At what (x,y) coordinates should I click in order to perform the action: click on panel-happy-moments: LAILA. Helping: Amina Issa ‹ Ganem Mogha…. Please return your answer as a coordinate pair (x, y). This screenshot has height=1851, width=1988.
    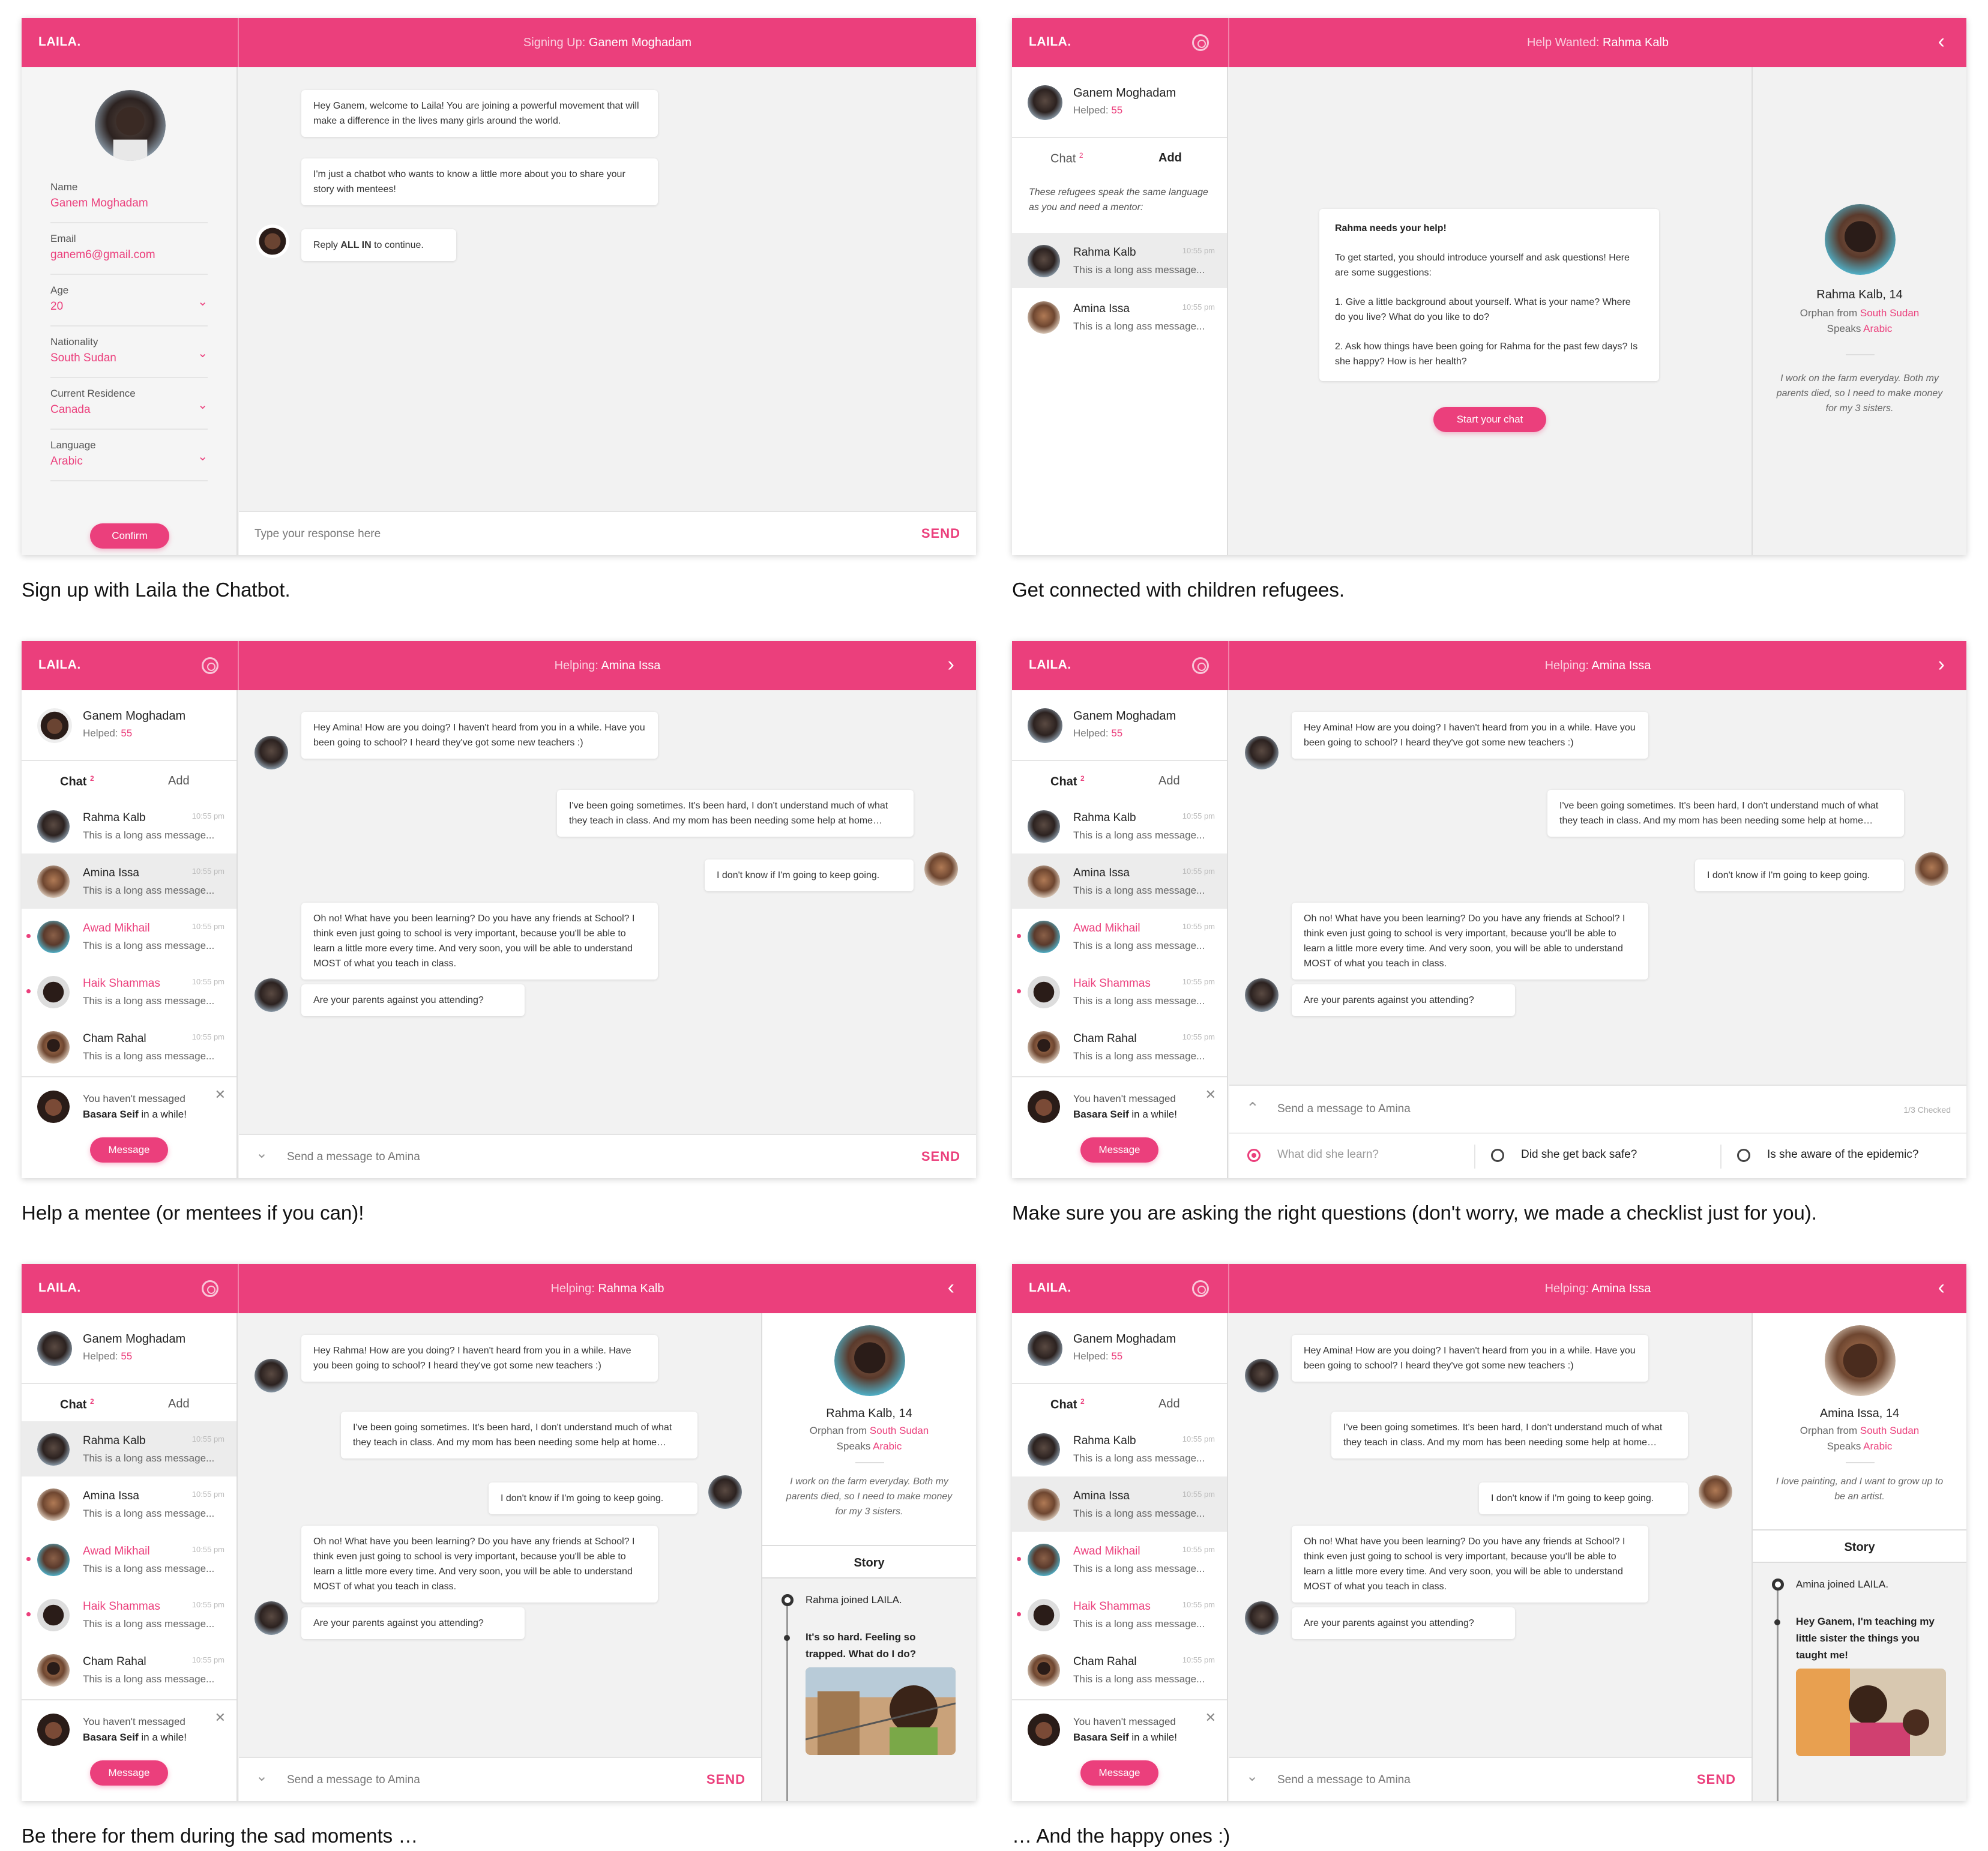
    Looking at the image, I should click on (1489, 1532).